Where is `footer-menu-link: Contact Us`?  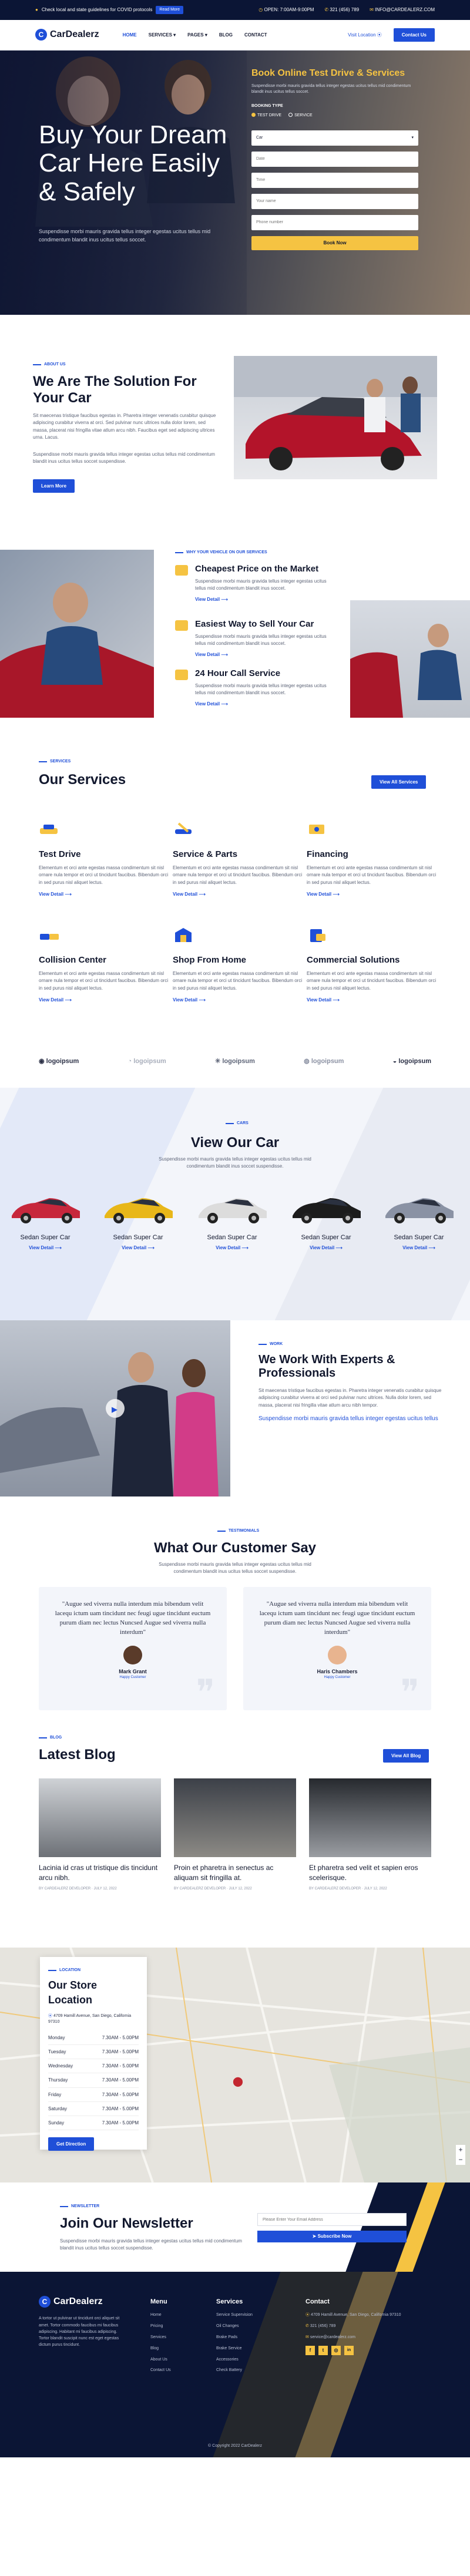 footer-menu-link: Contact Us is located at coordinates (160, 2370).